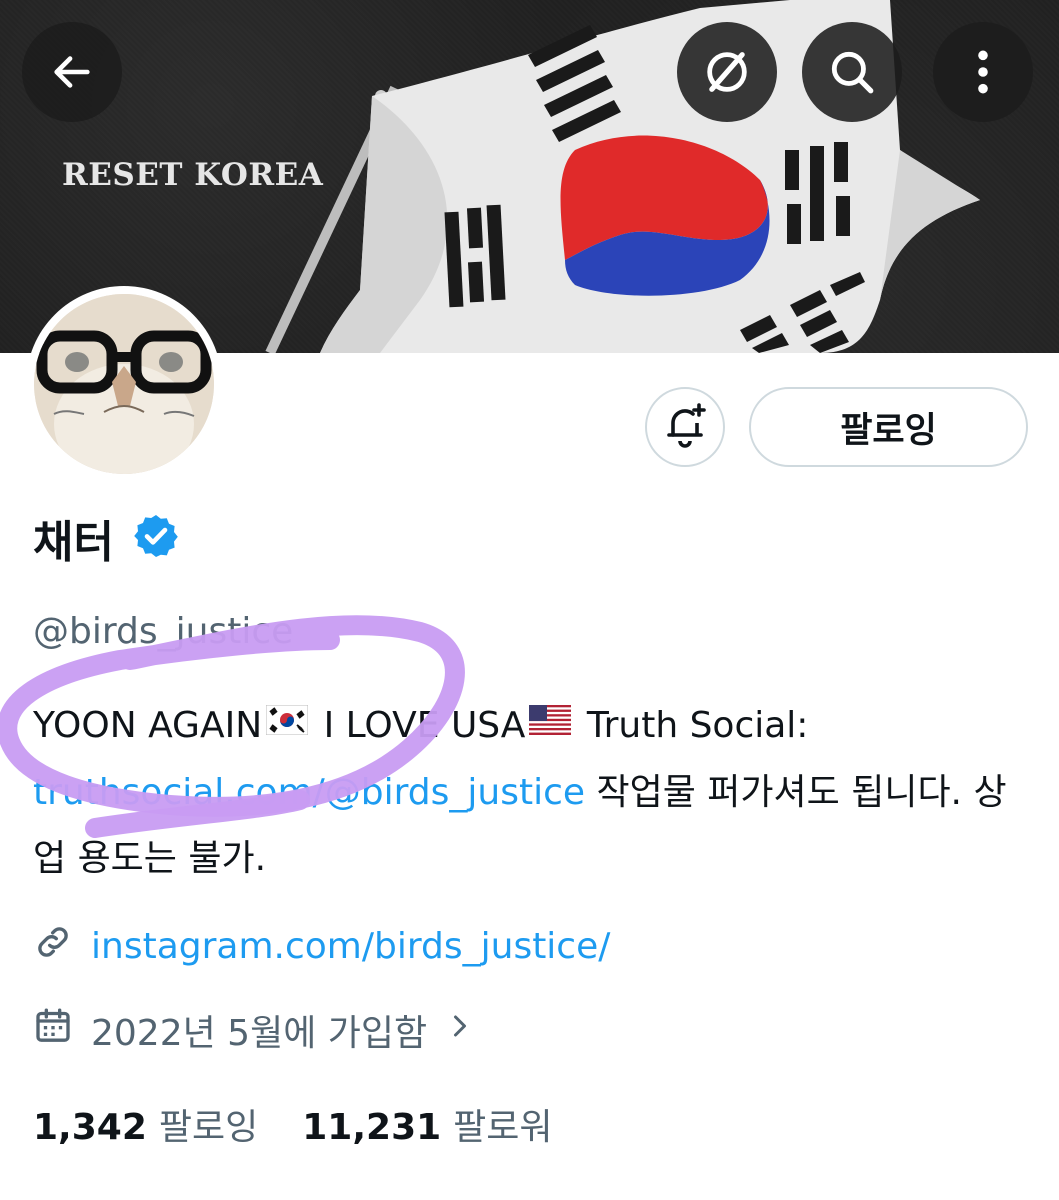  What do you see at coordinates (193, 175) in the screenshot?
I see `banner-caption: RESET KOREA` at bounding box center [193, 175].